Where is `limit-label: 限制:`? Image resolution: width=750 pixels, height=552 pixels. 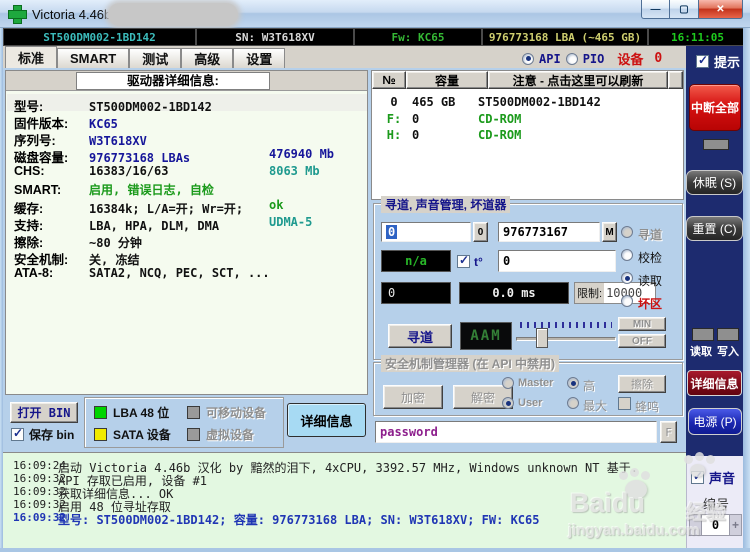
limit-label: 限制: is located at coordinates (590, 293).